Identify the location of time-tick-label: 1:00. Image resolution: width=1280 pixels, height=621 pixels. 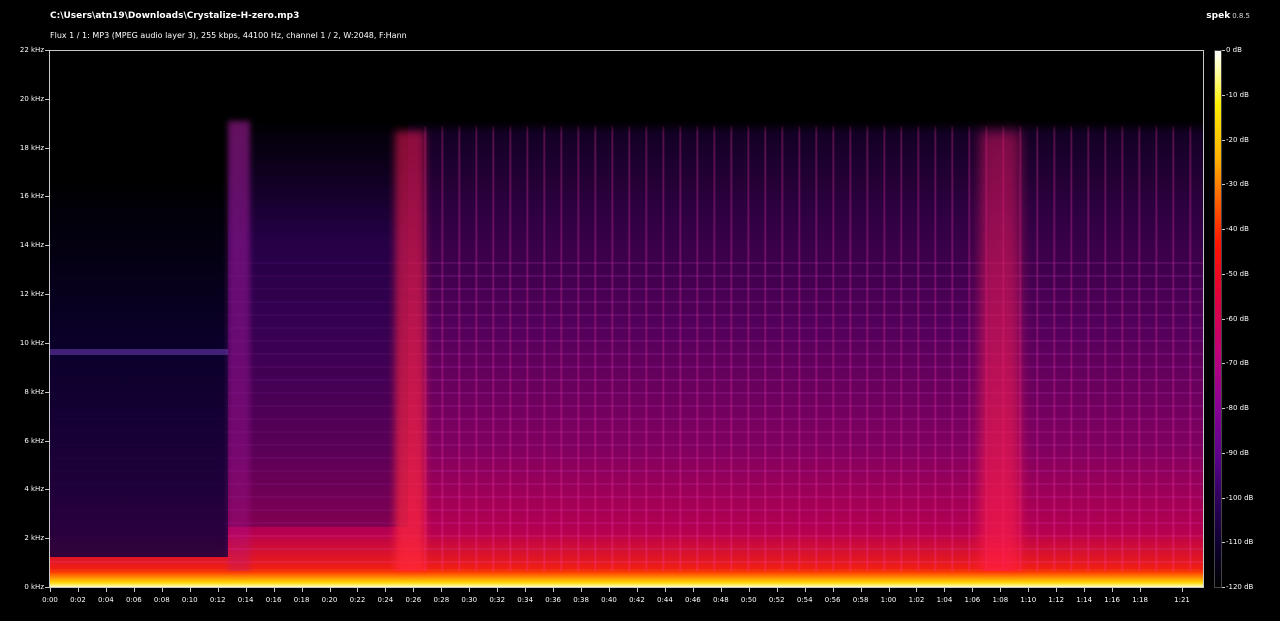
(888, 600).